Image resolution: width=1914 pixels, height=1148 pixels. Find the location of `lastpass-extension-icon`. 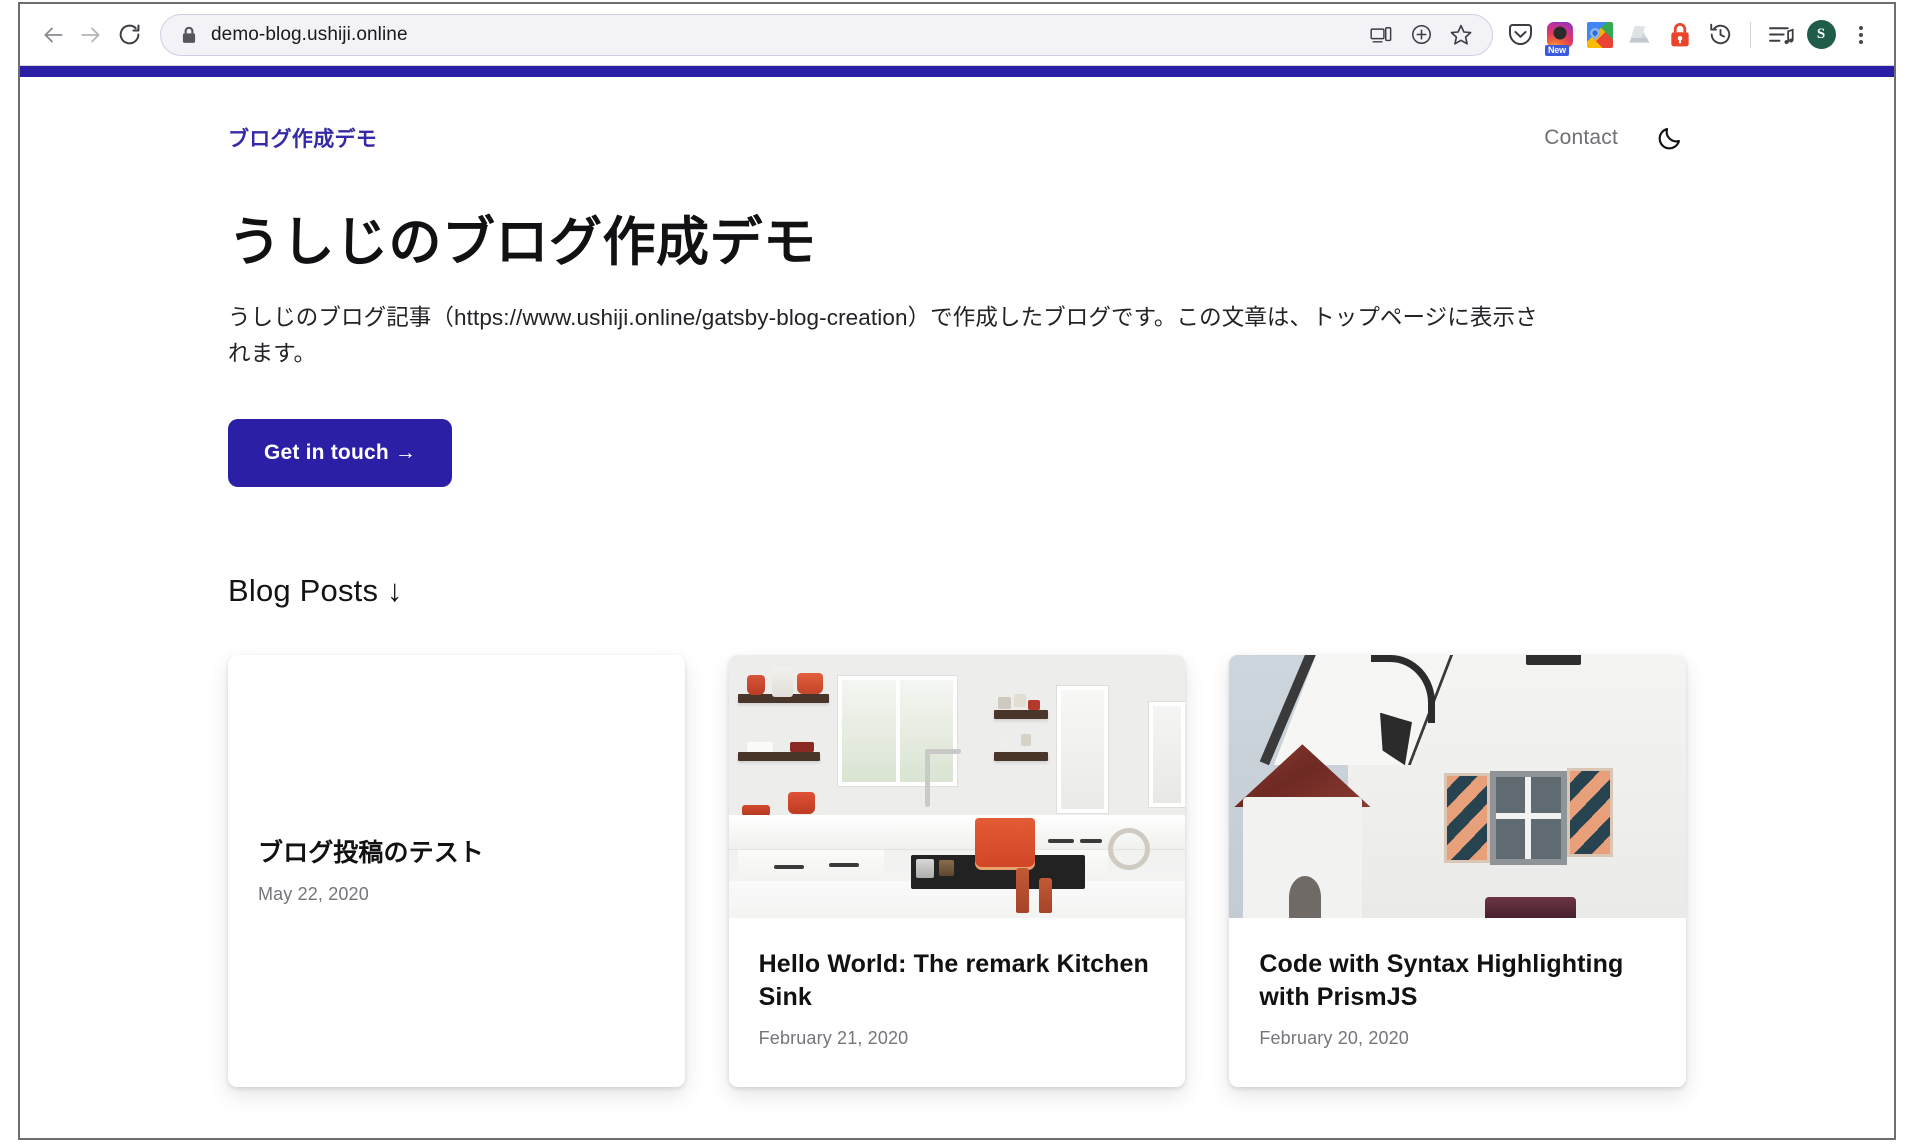

lastpass-extension-icon is located at coordinates (1680, 35).